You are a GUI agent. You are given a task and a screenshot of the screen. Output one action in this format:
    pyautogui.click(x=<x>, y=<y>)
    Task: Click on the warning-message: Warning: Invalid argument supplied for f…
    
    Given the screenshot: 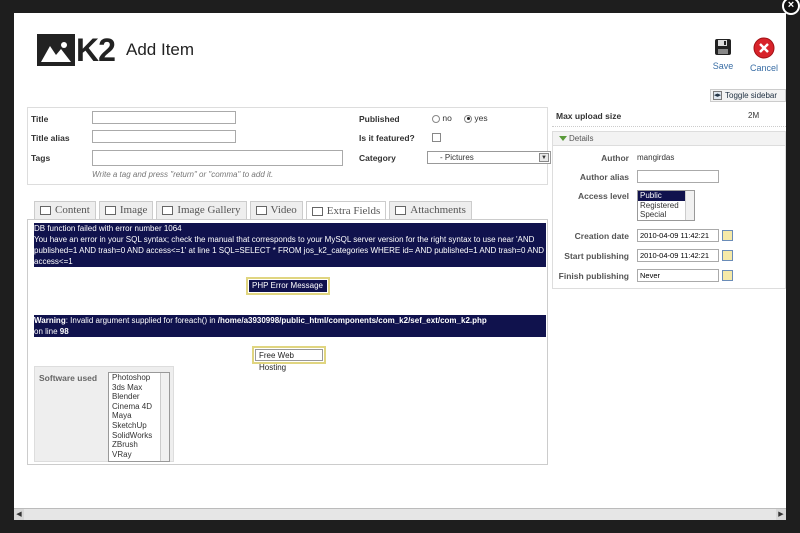 What is the action you would take?
    pyautogui.click(x=290, y=326)
    